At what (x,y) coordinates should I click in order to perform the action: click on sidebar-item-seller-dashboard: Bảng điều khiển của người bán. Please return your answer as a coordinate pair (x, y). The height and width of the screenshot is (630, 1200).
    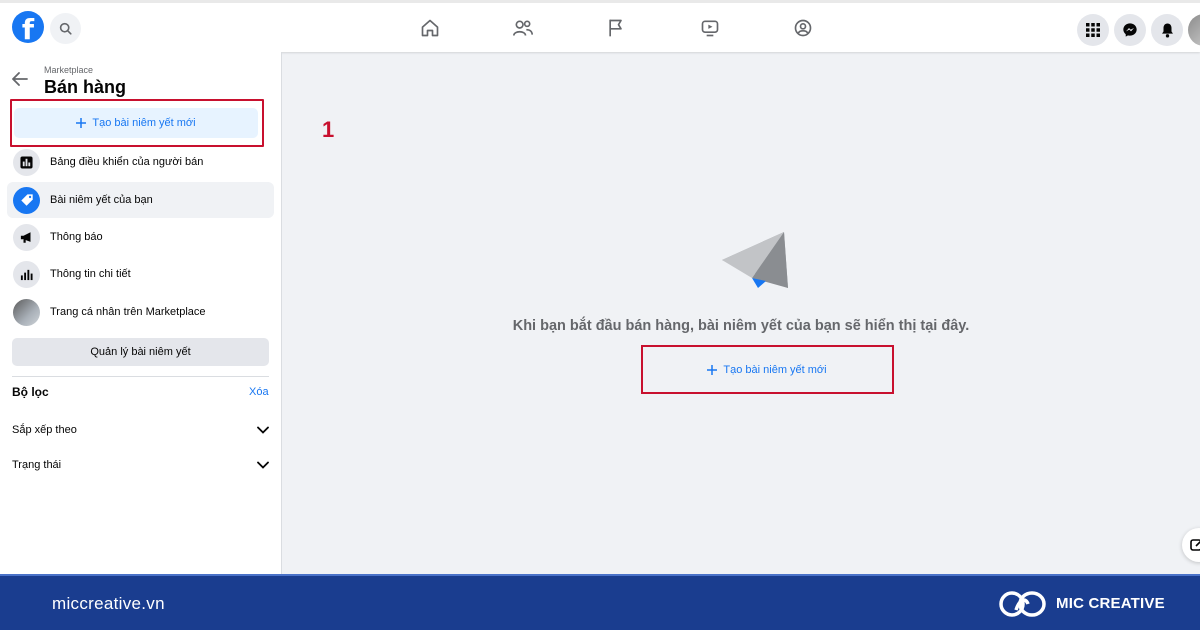
    Looking at the image, I should click on (140, 162).